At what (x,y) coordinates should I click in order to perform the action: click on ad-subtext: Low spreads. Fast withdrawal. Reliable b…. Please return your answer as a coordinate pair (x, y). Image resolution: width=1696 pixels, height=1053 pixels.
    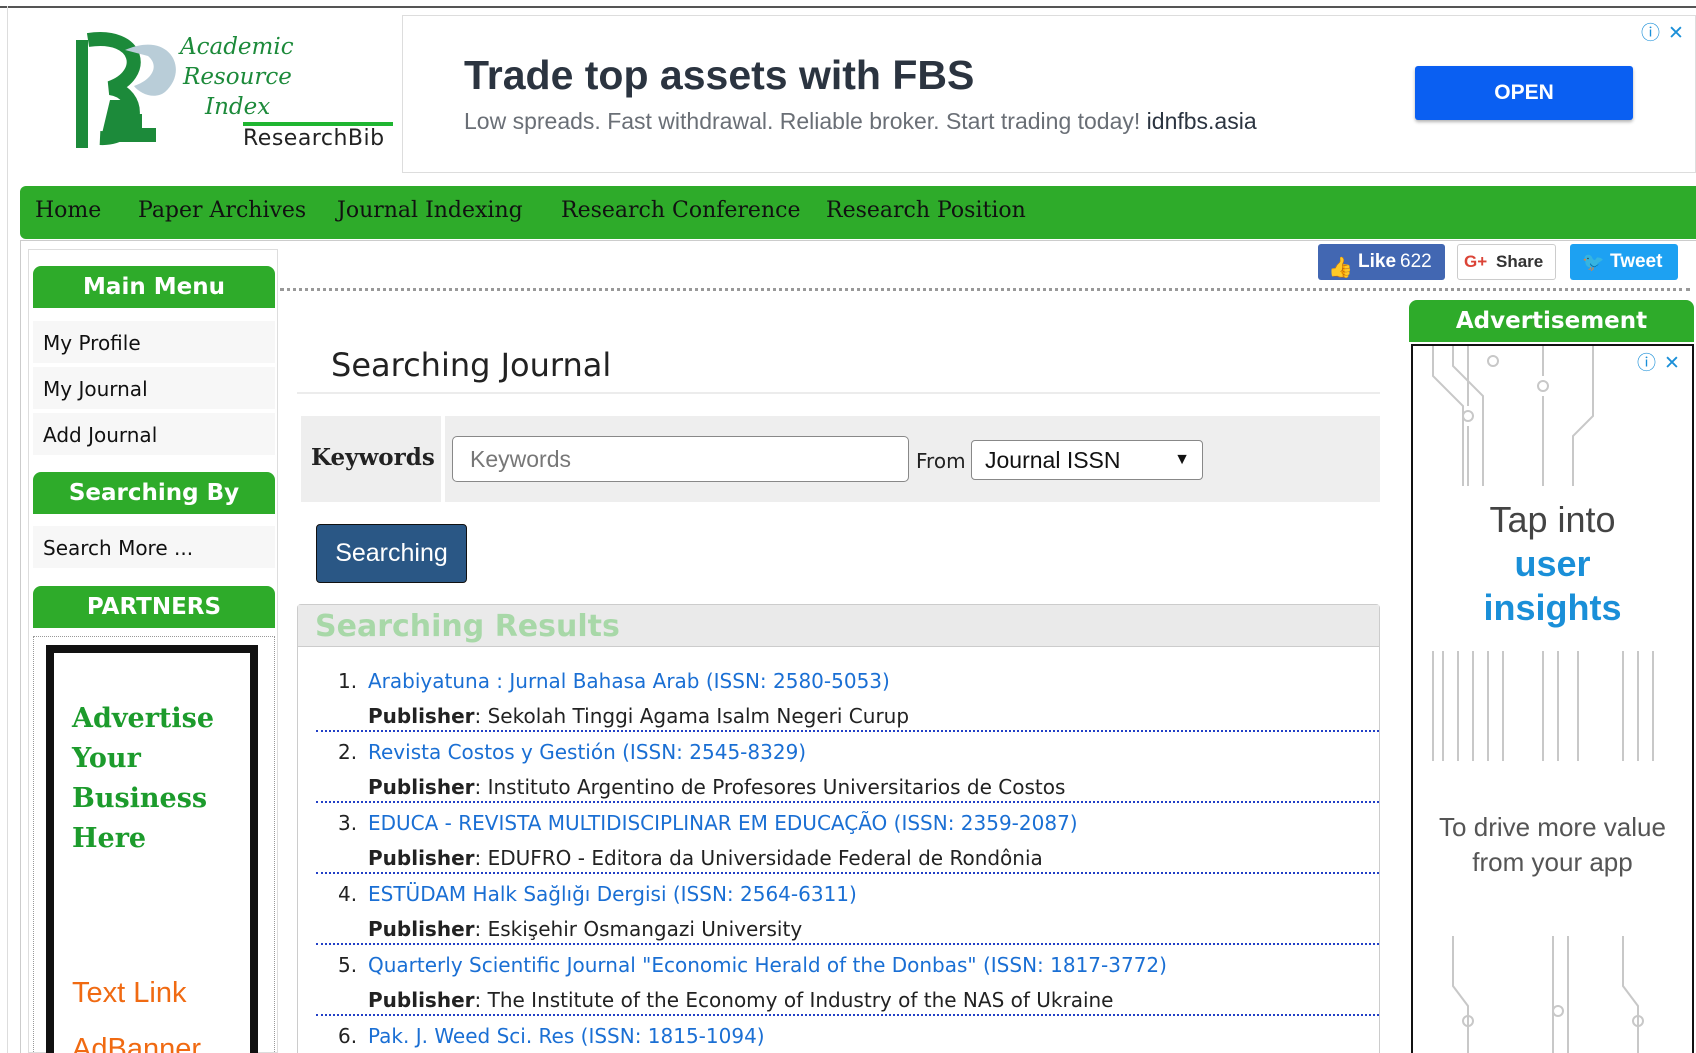
    Looking at the image, I should click on (860, 121).